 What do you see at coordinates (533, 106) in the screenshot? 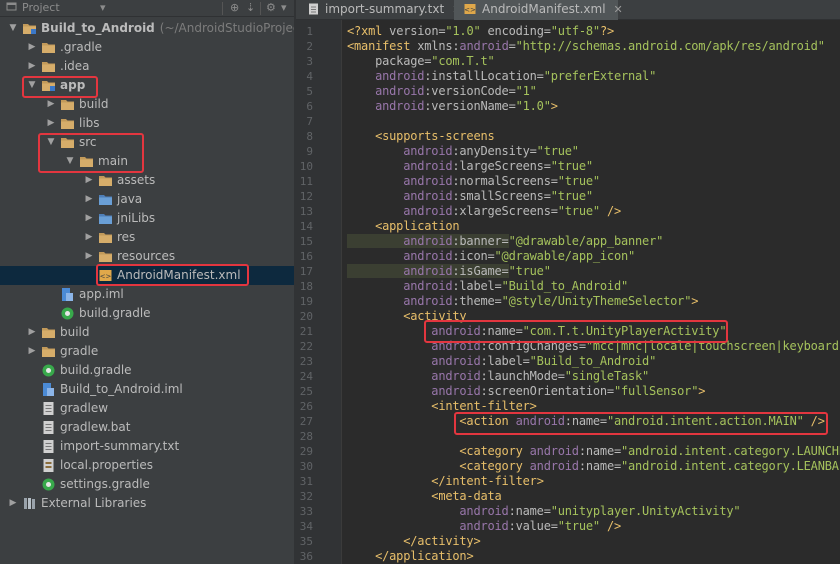
I see `code-token-val: "1.0"` at bounding box center [533, 106].